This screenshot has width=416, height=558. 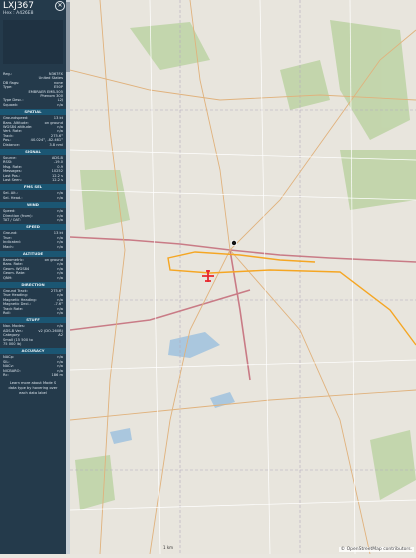 I want to click on wind-label: TAT / OAT:, so click(x=12, y=220).